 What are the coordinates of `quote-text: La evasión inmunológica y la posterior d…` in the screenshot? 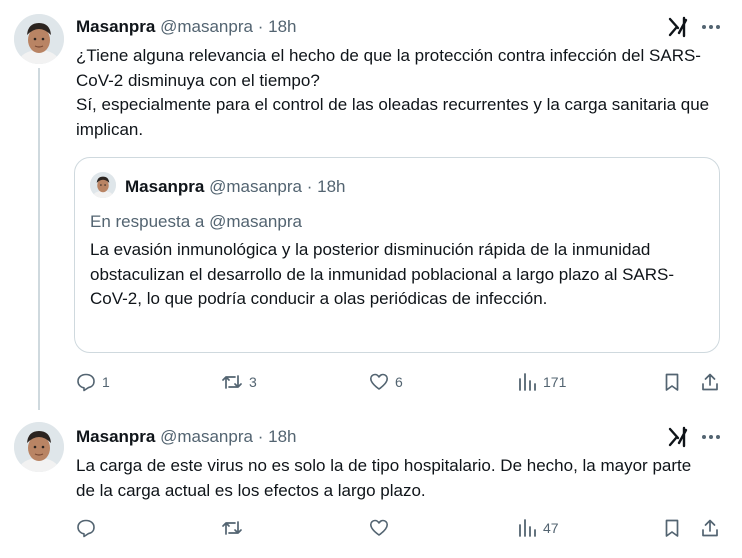 It's located at (382, 274).